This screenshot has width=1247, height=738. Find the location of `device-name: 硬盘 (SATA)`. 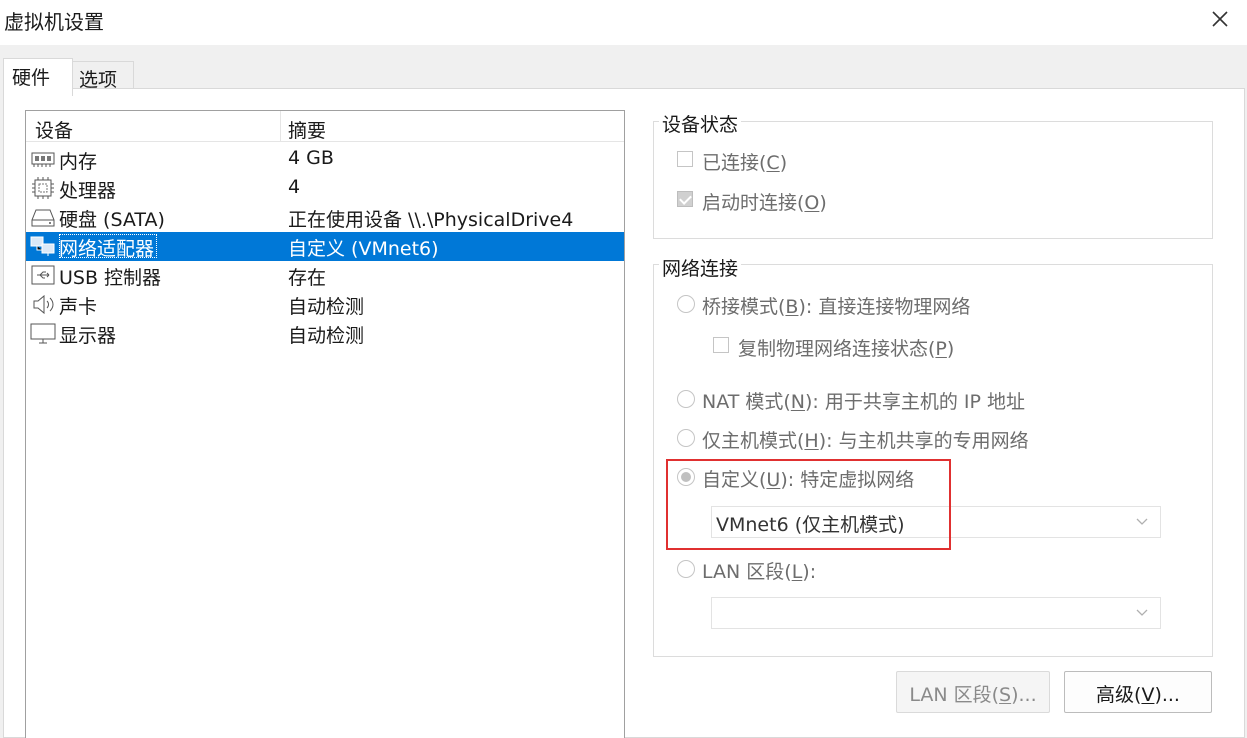

device-name: 硬盘 (SATA) is located at coordinates (112, 220).